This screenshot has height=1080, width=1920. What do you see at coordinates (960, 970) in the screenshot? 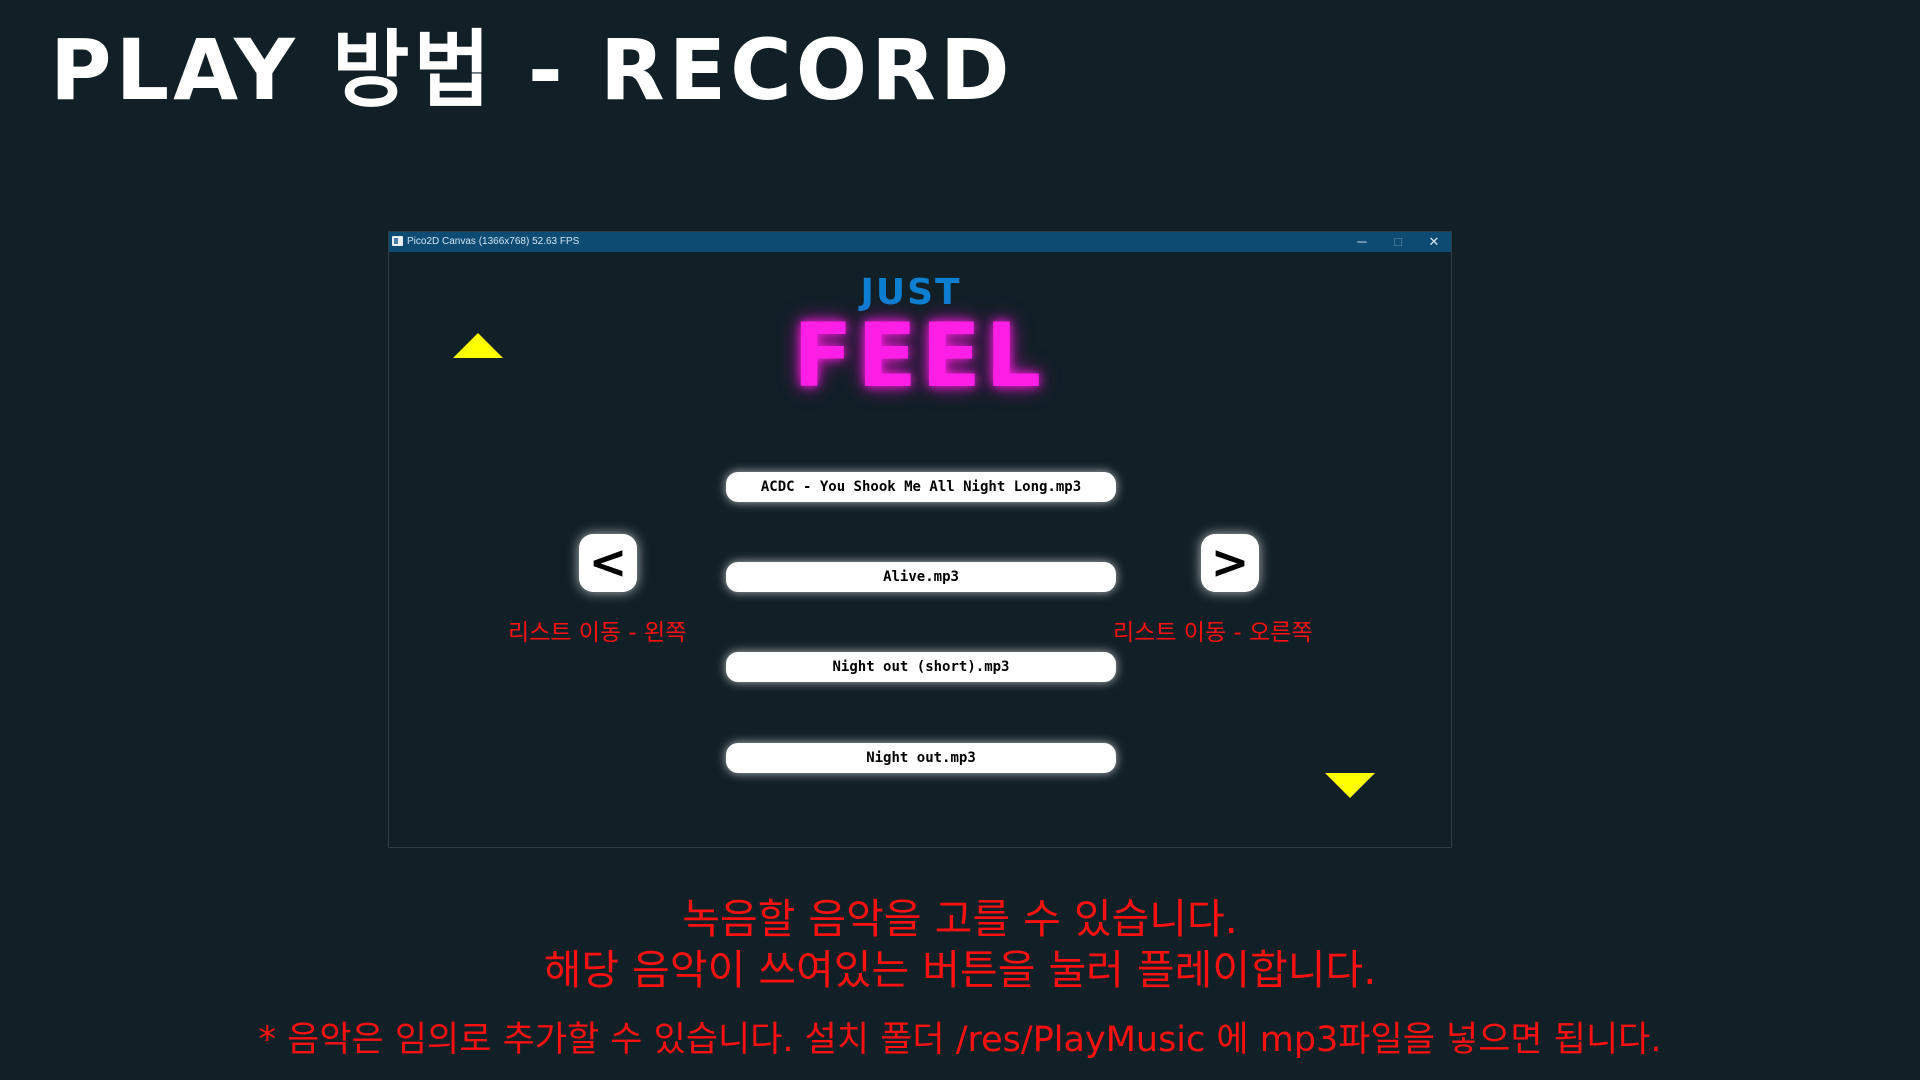
I see `description-line-2: 해당 음악이 쓰여있는 버튼을 눌러 플레이합니다.` at bounding box center [960, 970].